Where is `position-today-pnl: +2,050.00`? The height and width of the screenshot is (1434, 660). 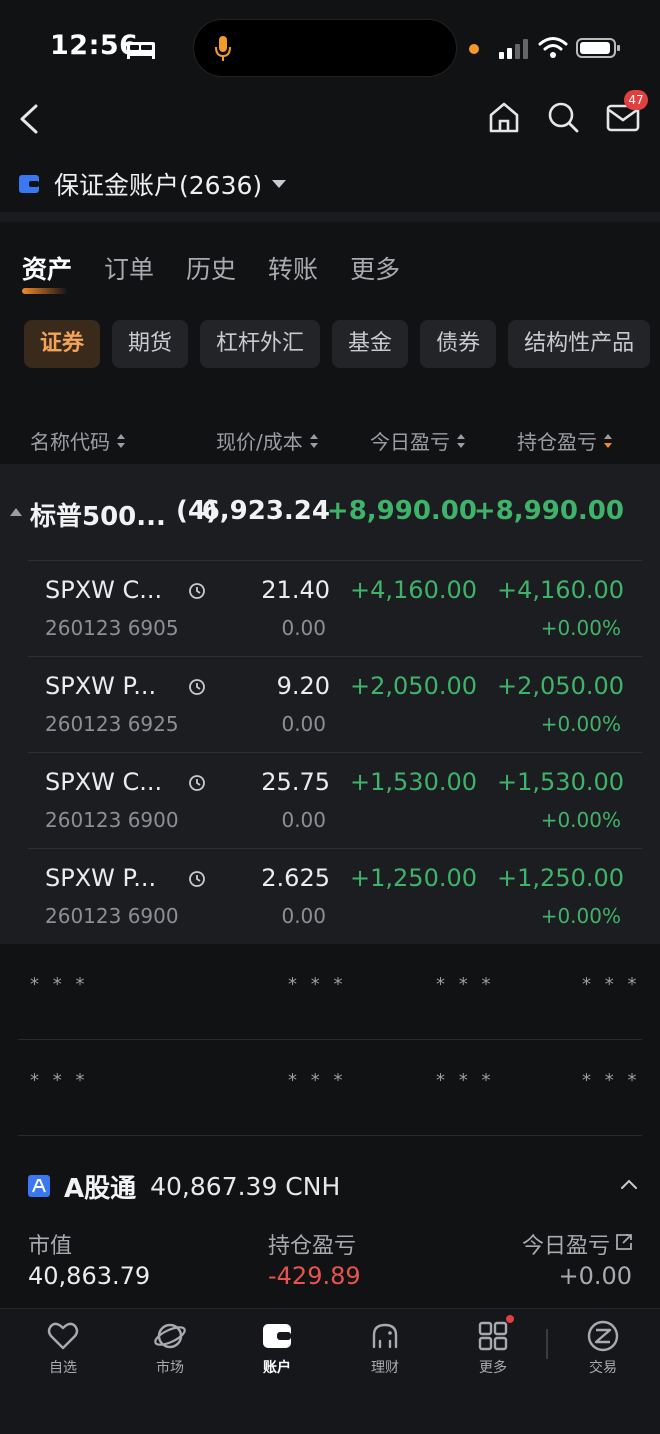 position-today-pnl: +2,050.00 is located at coordinates (413, 686).